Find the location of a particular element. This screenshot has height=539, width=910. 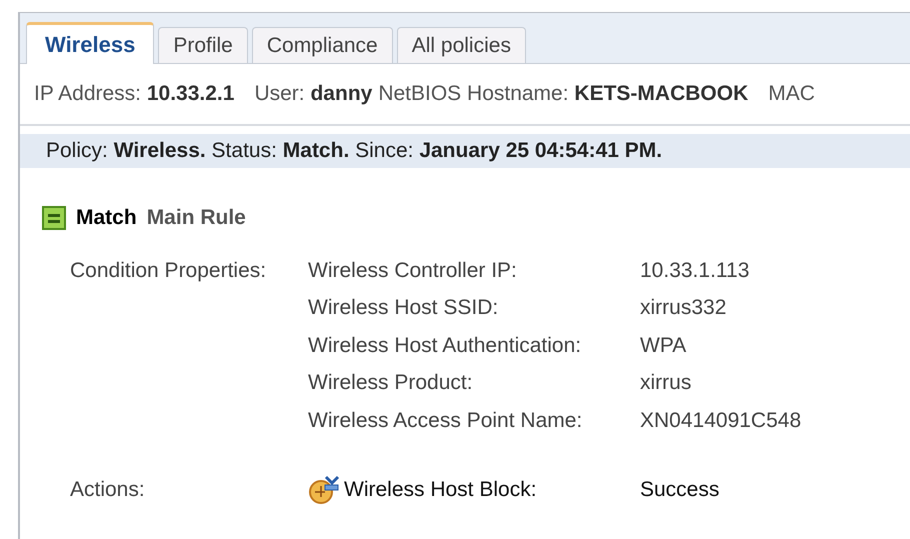

info-text: User: danny is located at coordinates (313, 94).